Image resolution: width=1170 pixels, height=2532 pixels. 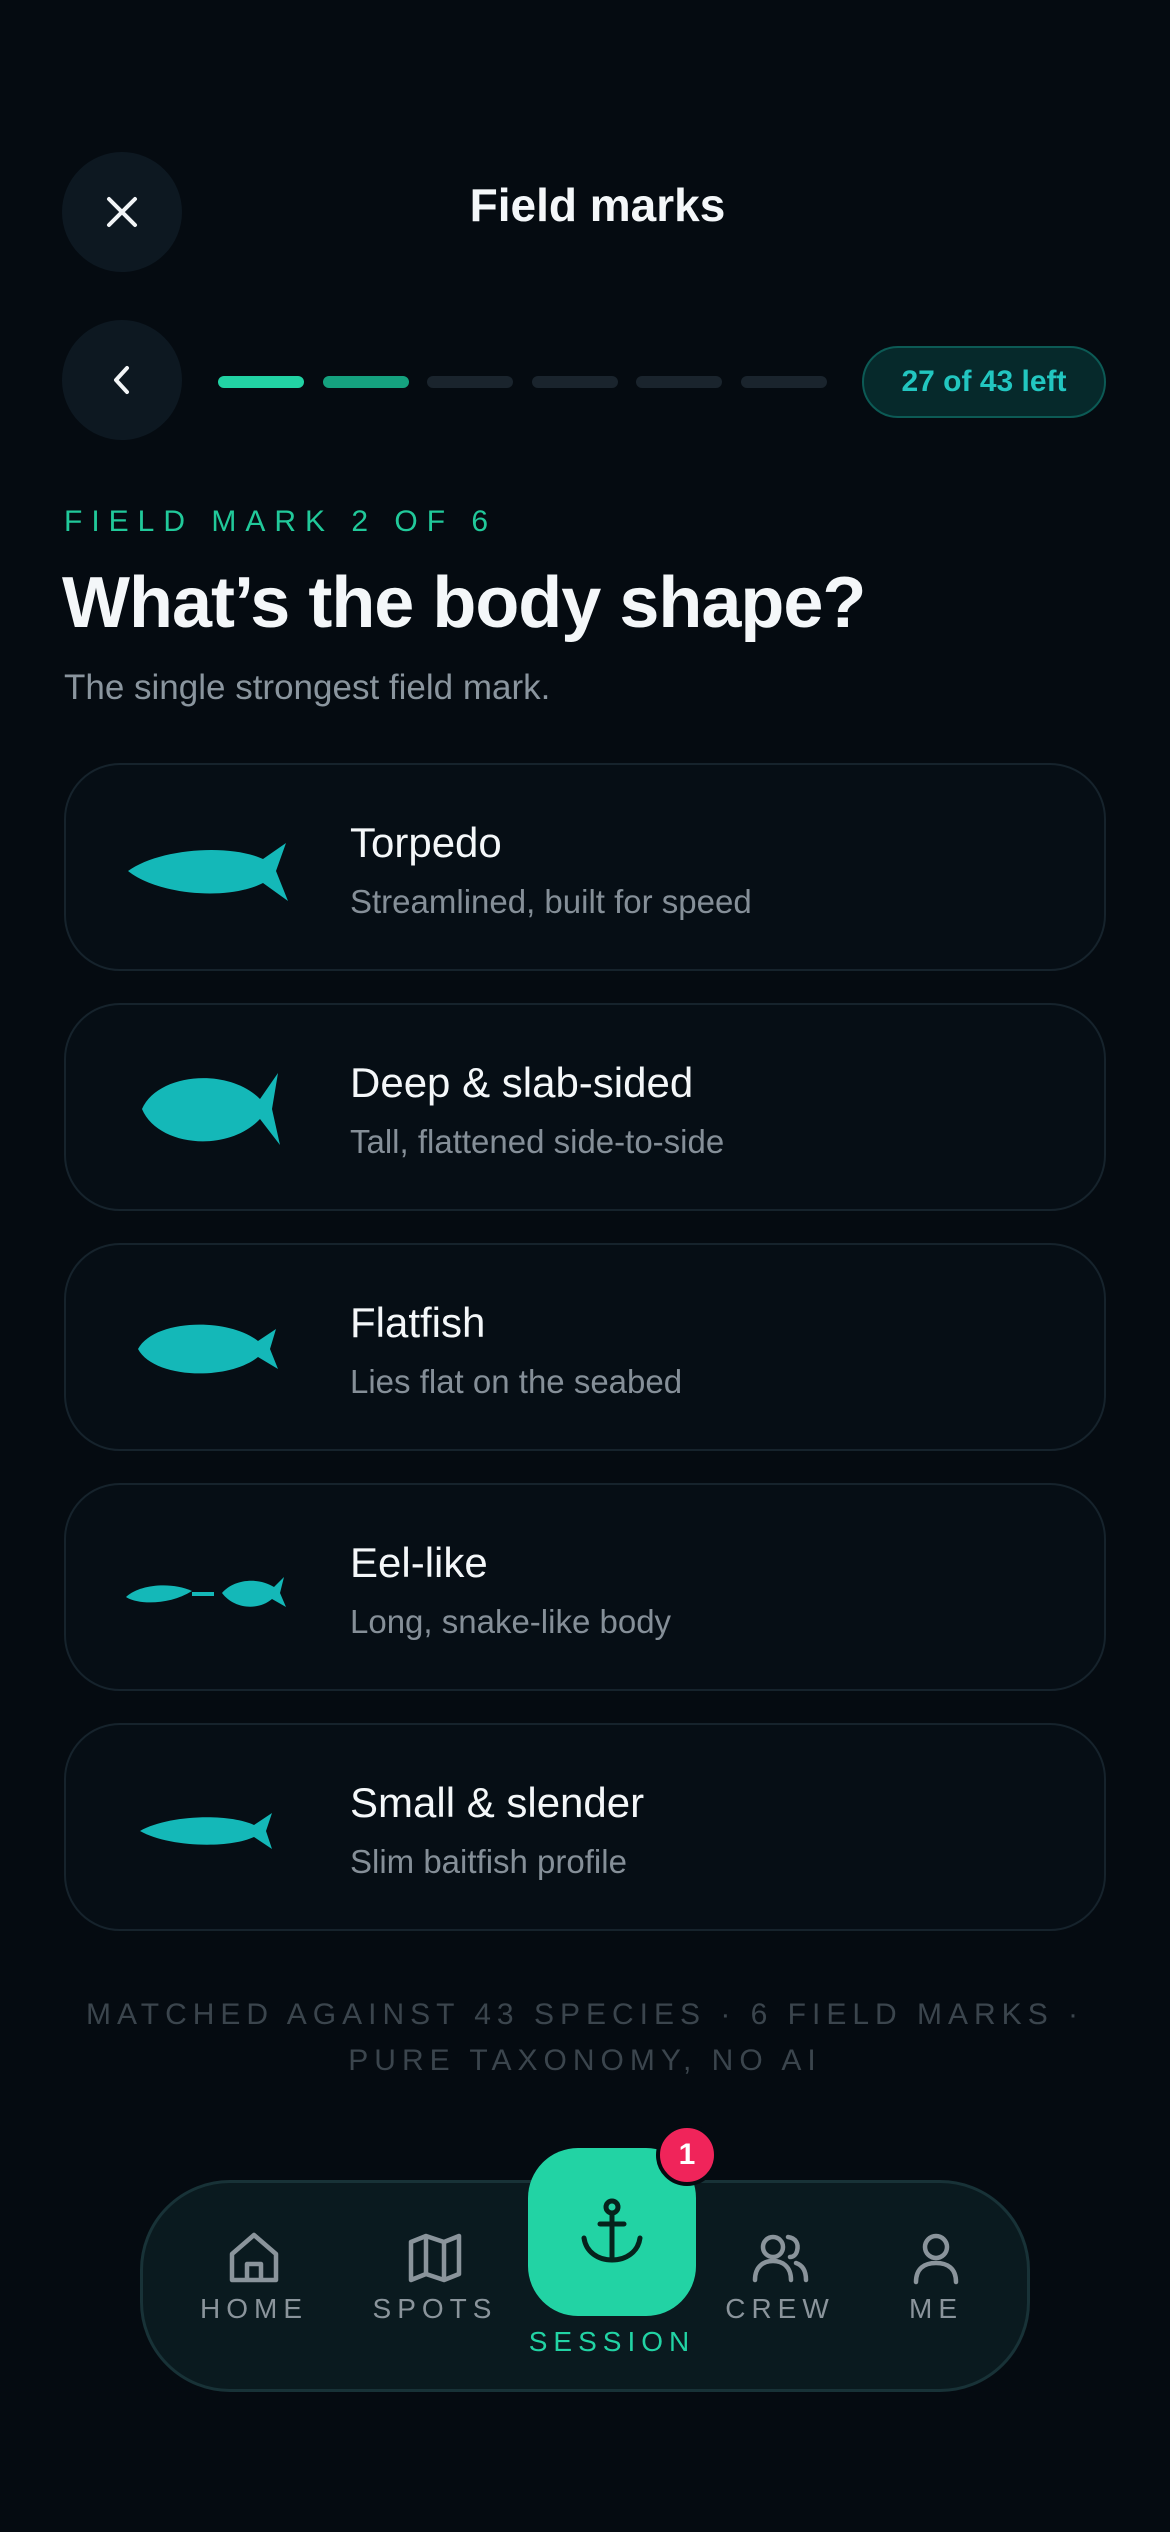 What do you see at coordinates (585, 1827) in the screenshot?
I see `option-small-slender: Small & slender Slim baitfish profile` at bounding box center [585, 1827].